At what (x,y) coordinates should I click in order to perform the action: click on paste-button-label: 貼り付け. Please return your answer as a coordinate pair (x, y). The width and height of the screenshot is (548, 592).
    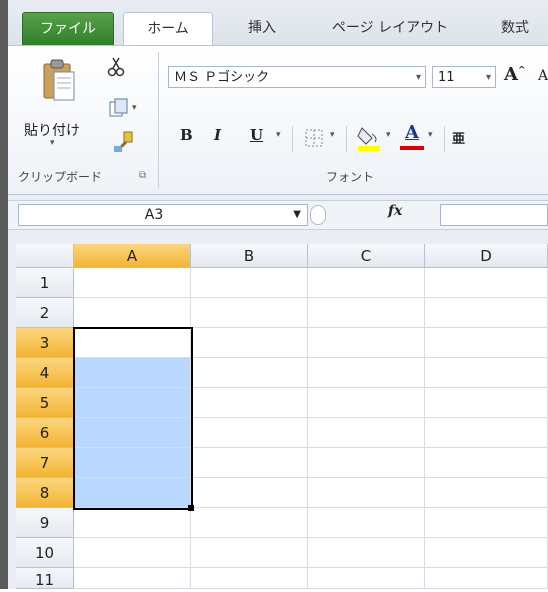
    Looking at the image, I should click on (52, 130).